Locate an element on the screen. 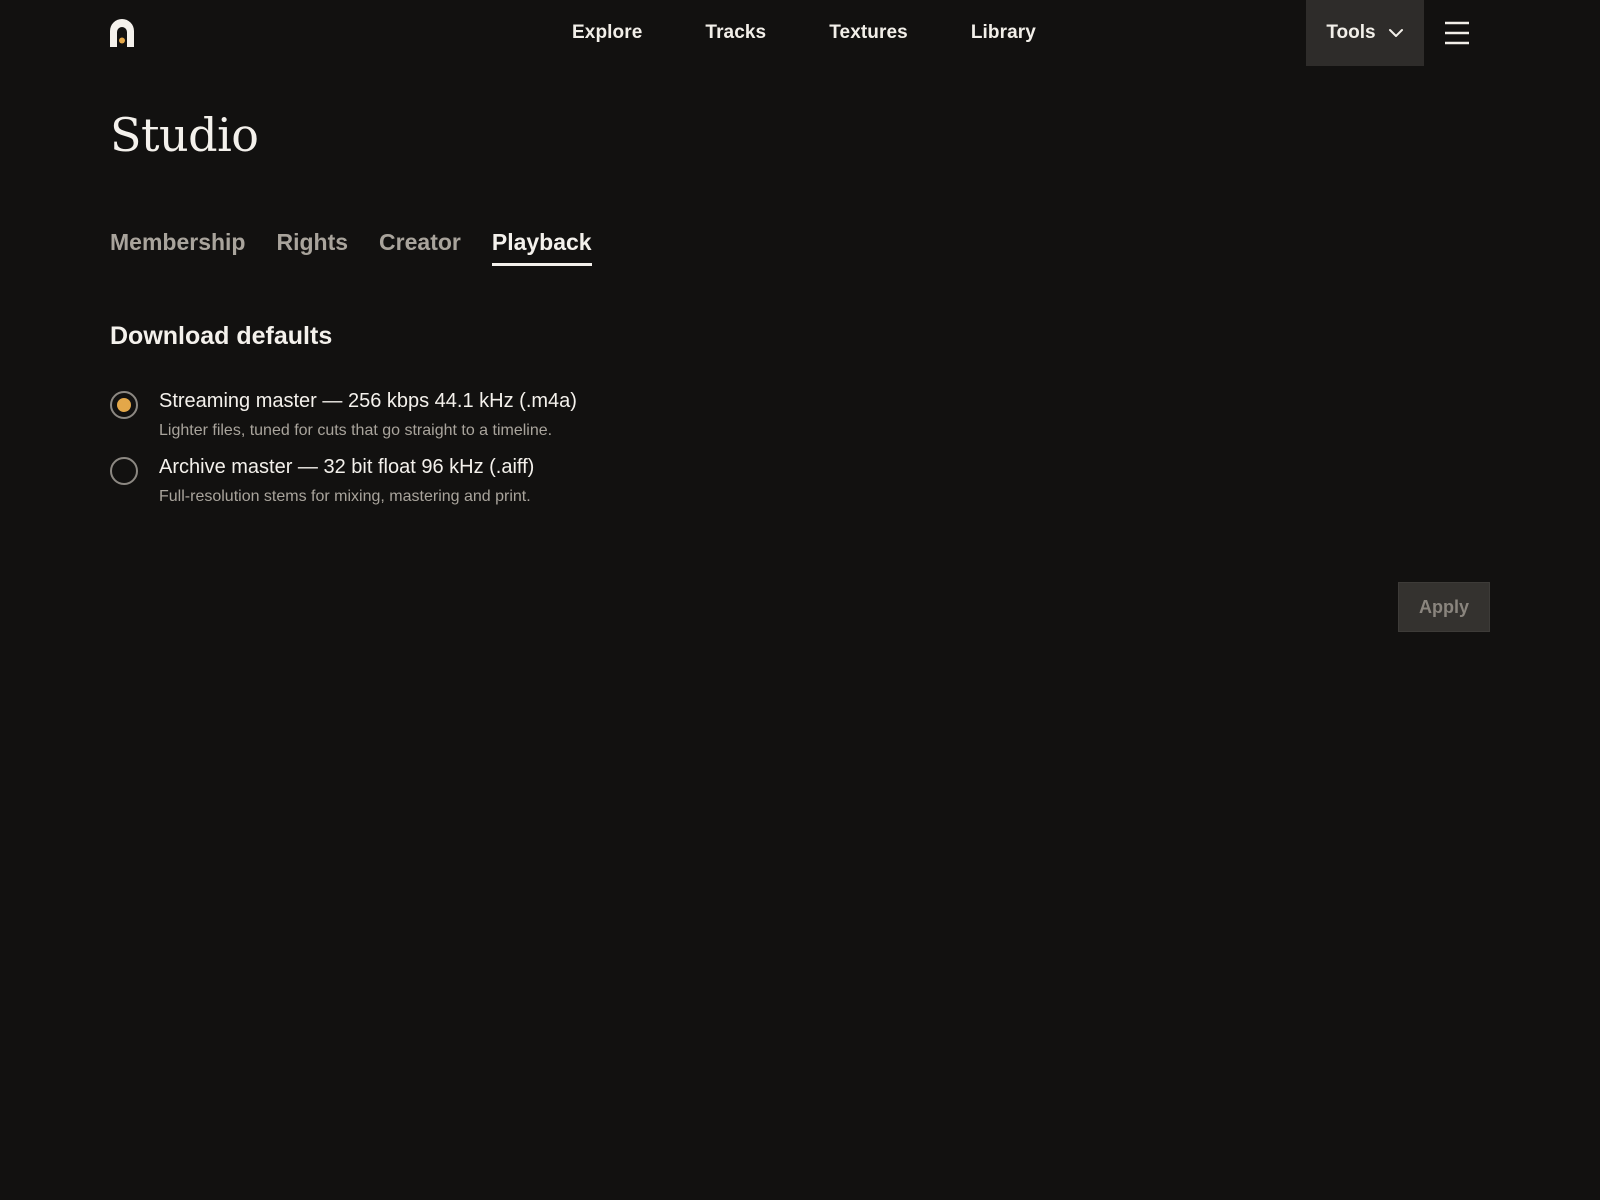 This screenshot has width=1600, height=1200. nav-link-library: Library is located at coordinates (1003, 33).